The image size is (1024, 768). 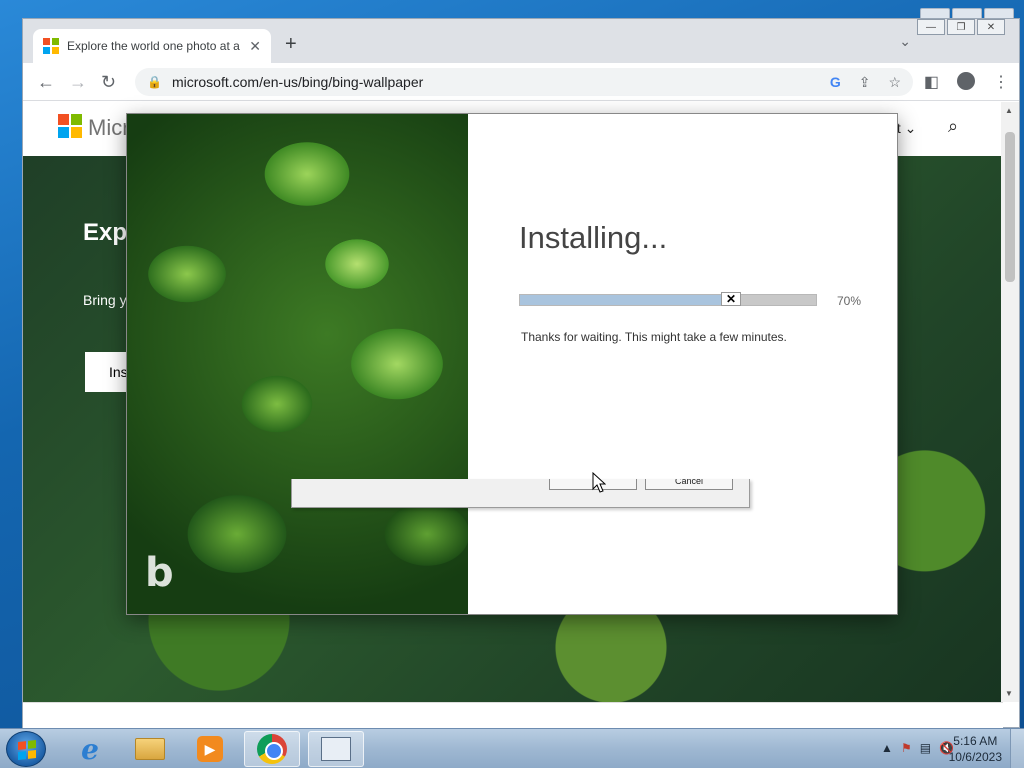 What do you see at coordinates (835, 82) in the screenshot?
I see `google-lens-icon: G` at bounding box center [835, 82].